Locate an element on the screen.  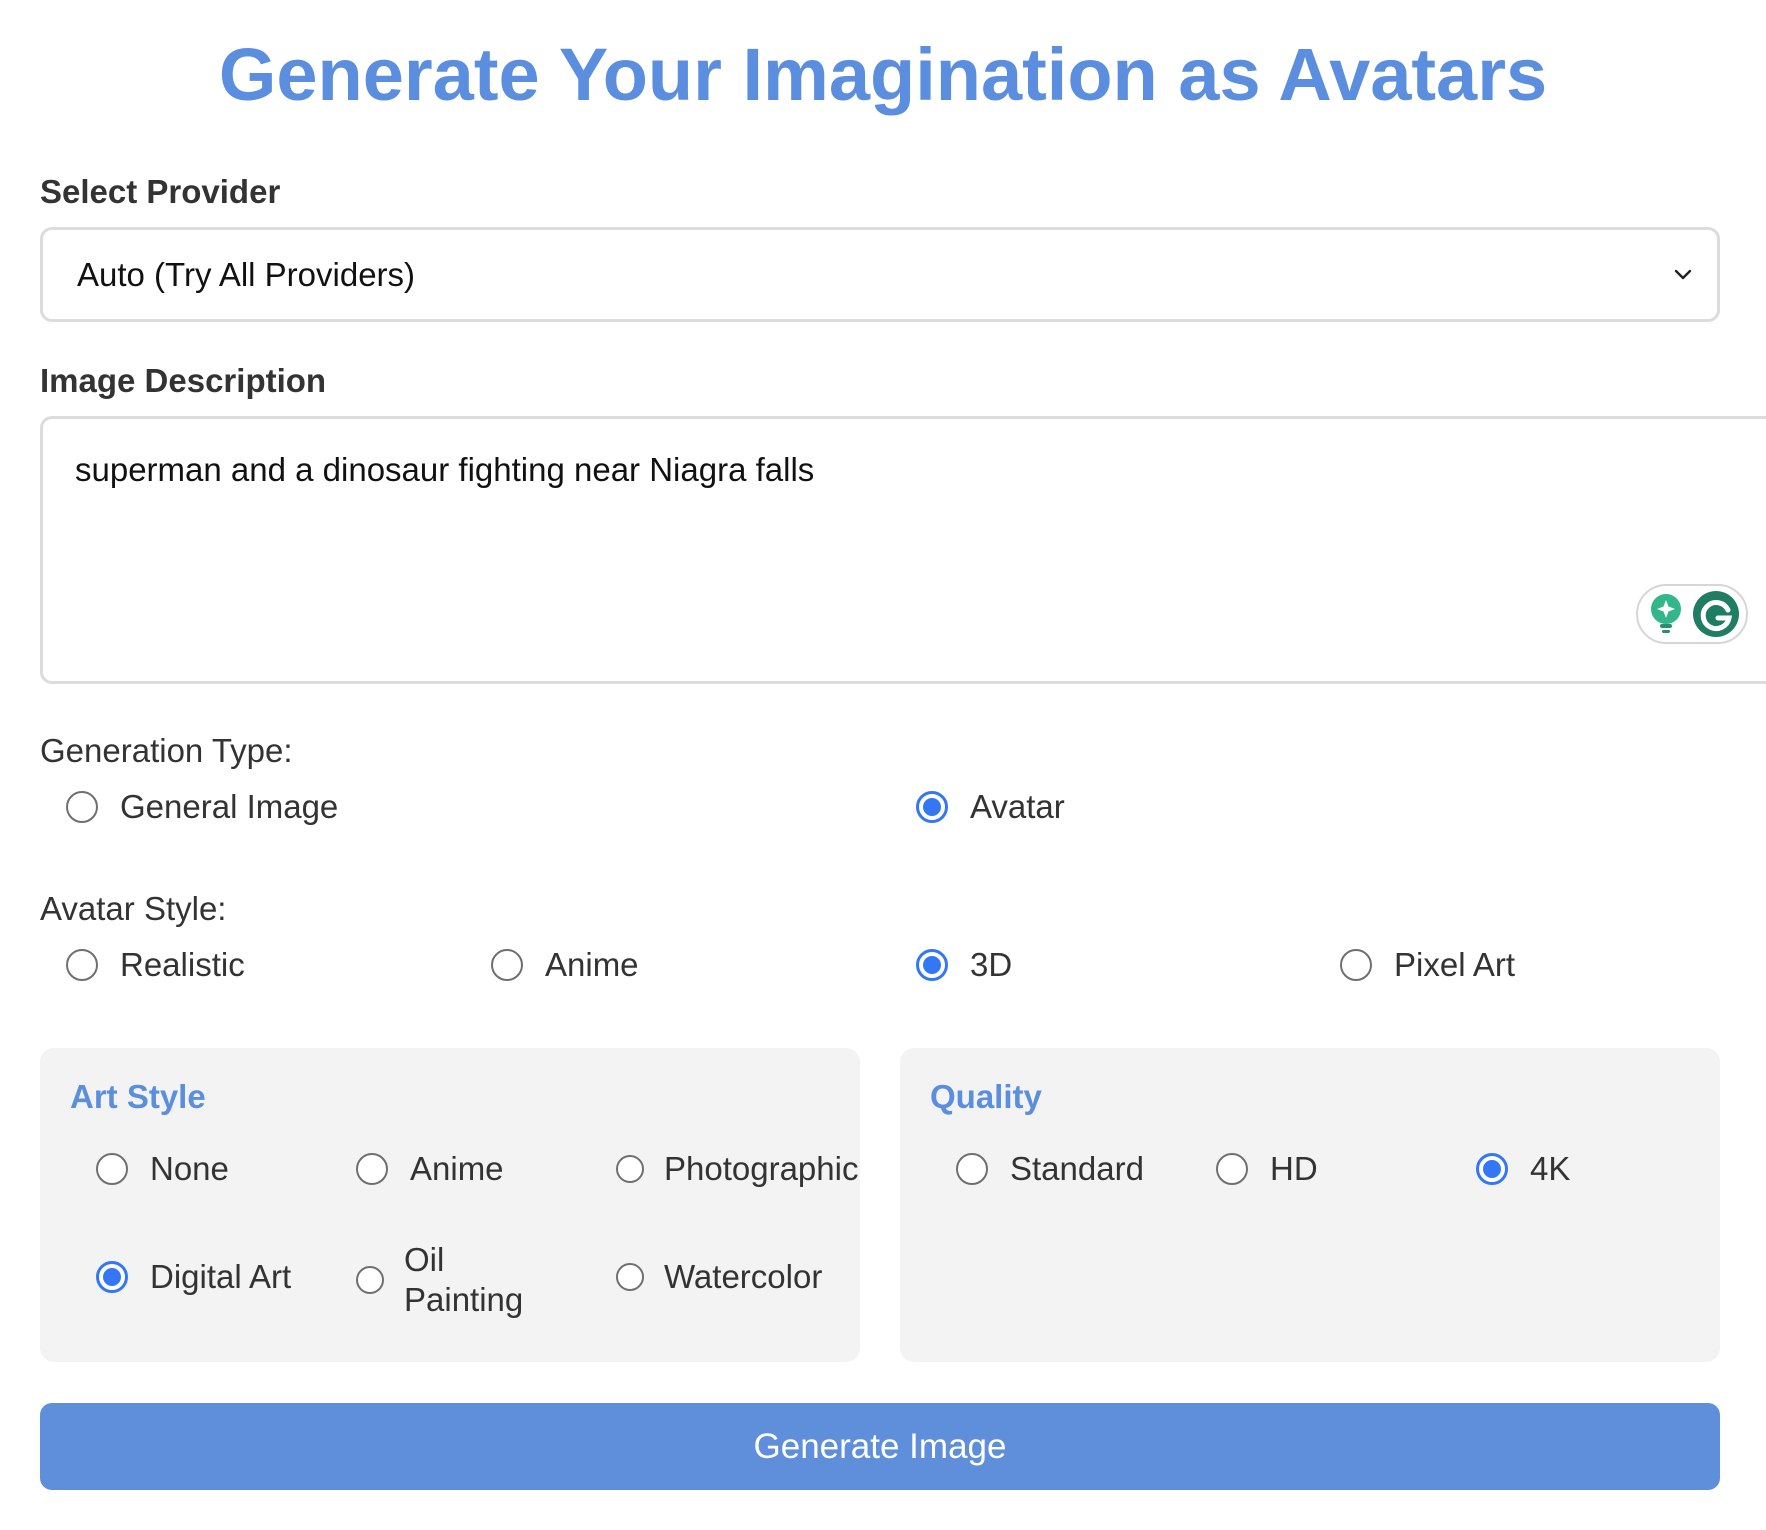
radio-label: General Image is located at coordinates (229, 806).